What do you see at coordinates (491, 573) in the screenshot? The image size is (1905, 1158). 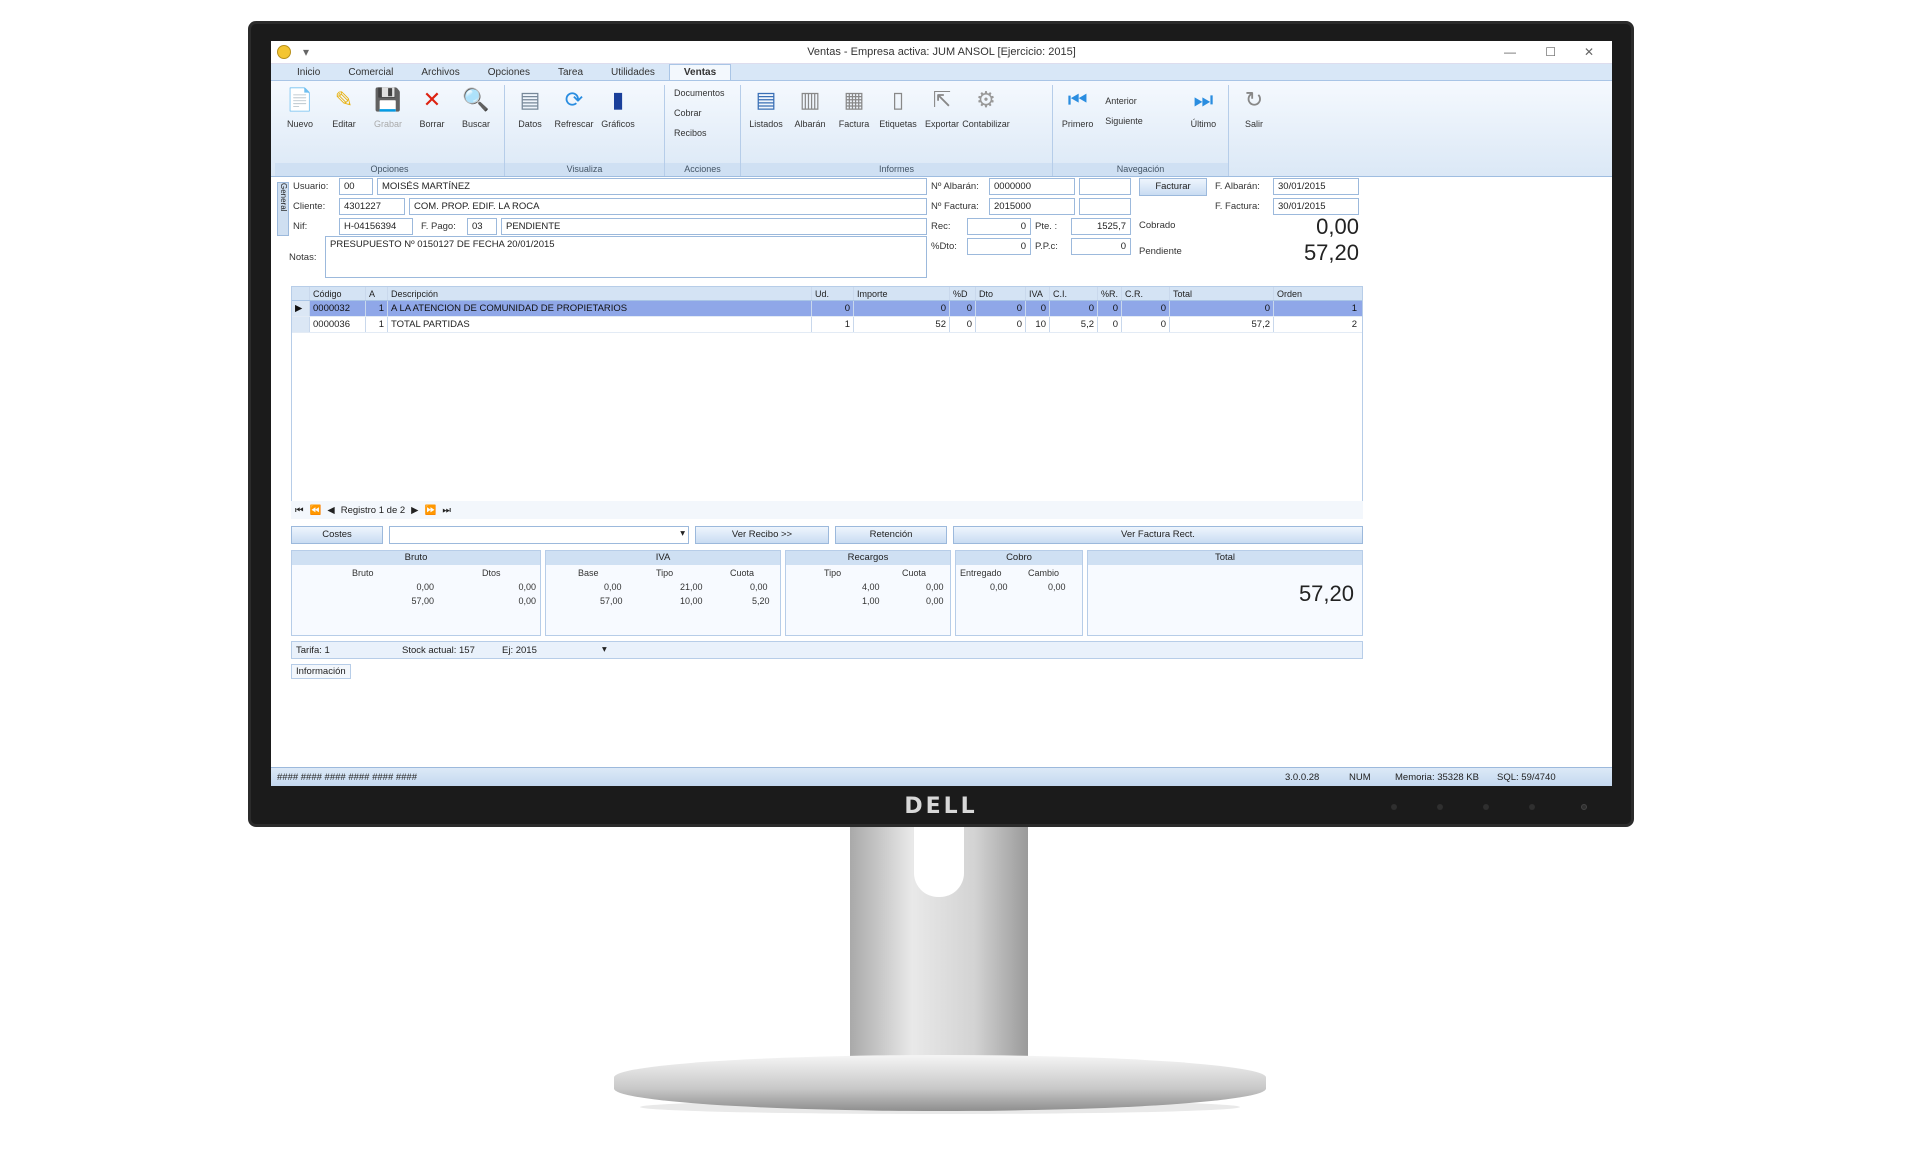 I see `dtos-col-label: Dtos` at bounding box center [491, 573].